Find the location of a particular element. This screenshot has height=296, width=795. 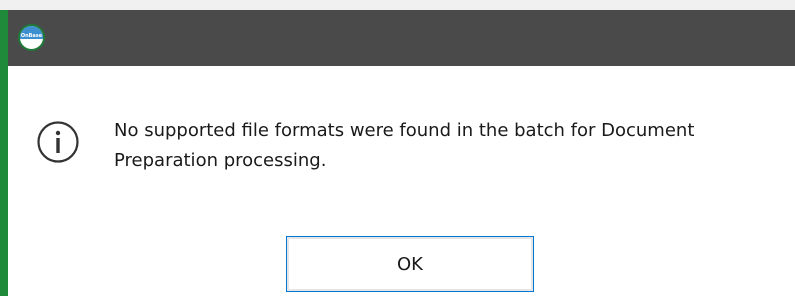

onbase-logo-icon: OnBase is located at coordinates (31, 37).